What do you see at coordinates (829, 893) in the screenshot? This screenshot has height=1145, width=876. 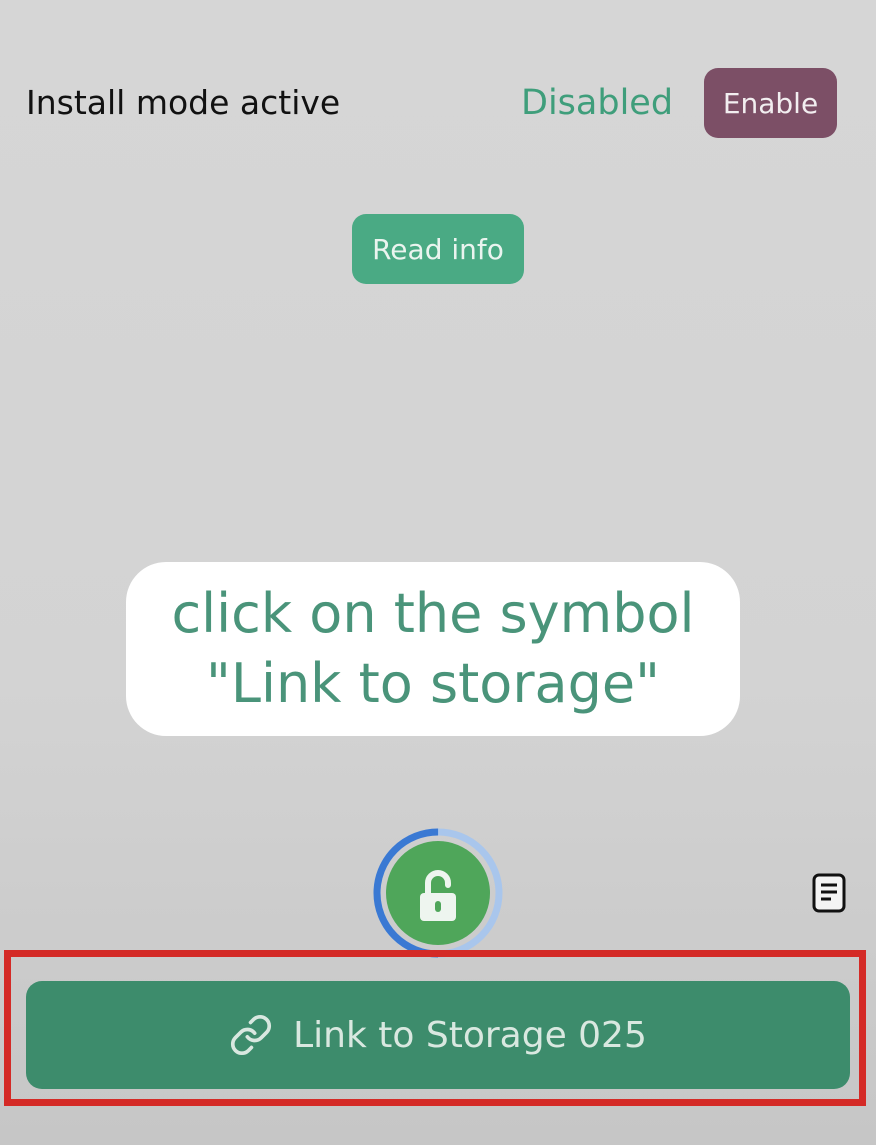 I see `document-icon` at bounding box center [829, 893].